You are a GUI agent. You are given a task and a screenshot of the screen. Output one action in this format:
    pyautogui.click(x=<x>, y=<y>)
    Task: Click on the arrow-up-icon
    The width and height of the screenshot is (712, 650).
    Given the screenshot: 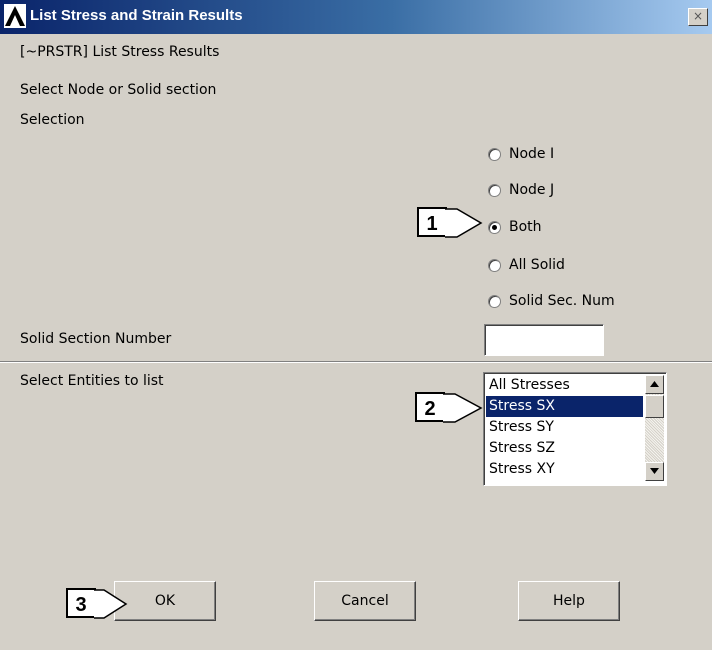 What is the action you would take?
    pyautogui.click(x=654, y=384)
    